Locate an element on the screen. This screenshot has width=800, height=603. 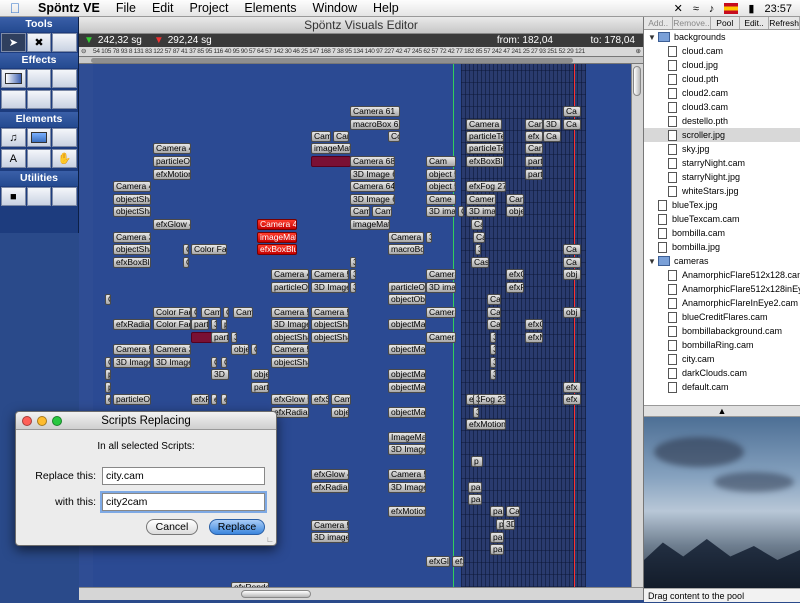
timeline-clip: 3D I is located at coordinates (552, 124).